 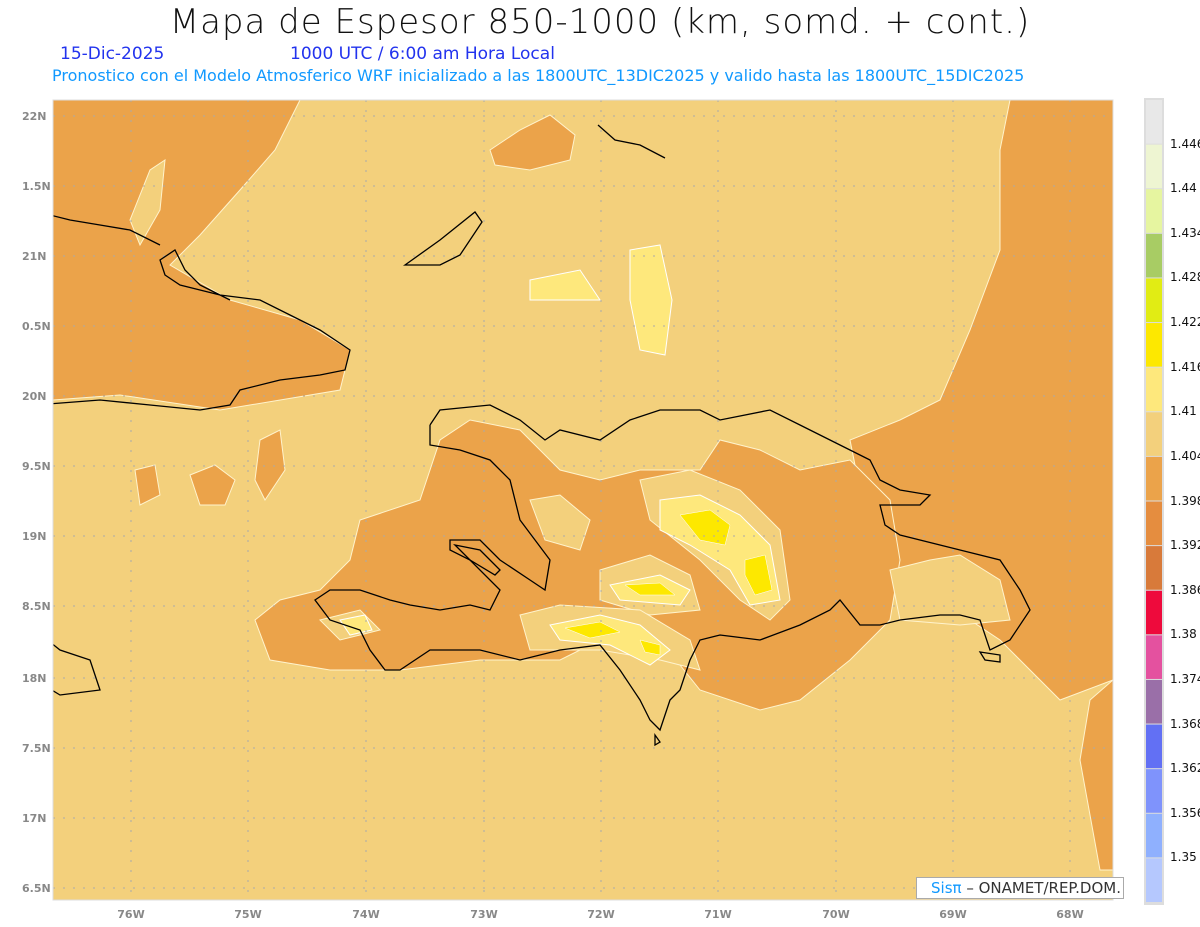 I want to click on lon-label: 71W, so click(x=717, y=914).